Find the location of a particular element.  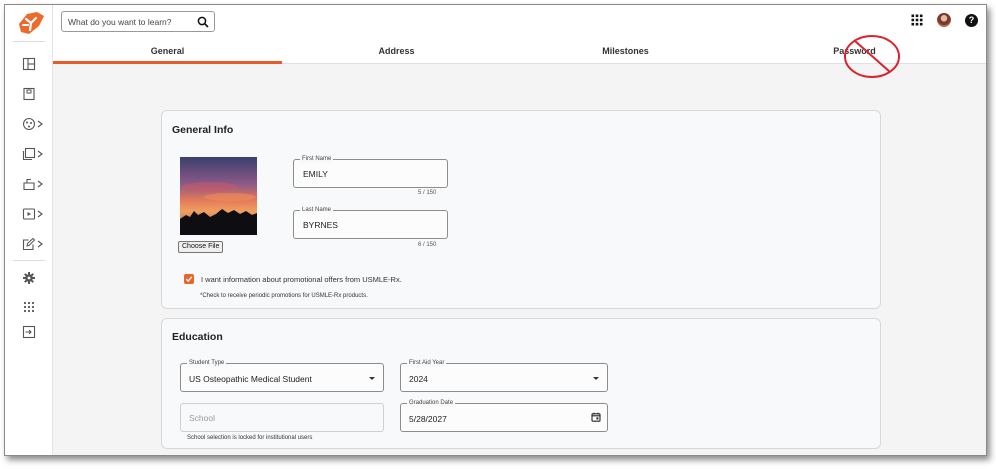

search-icon is located at coordinates (203, 22).